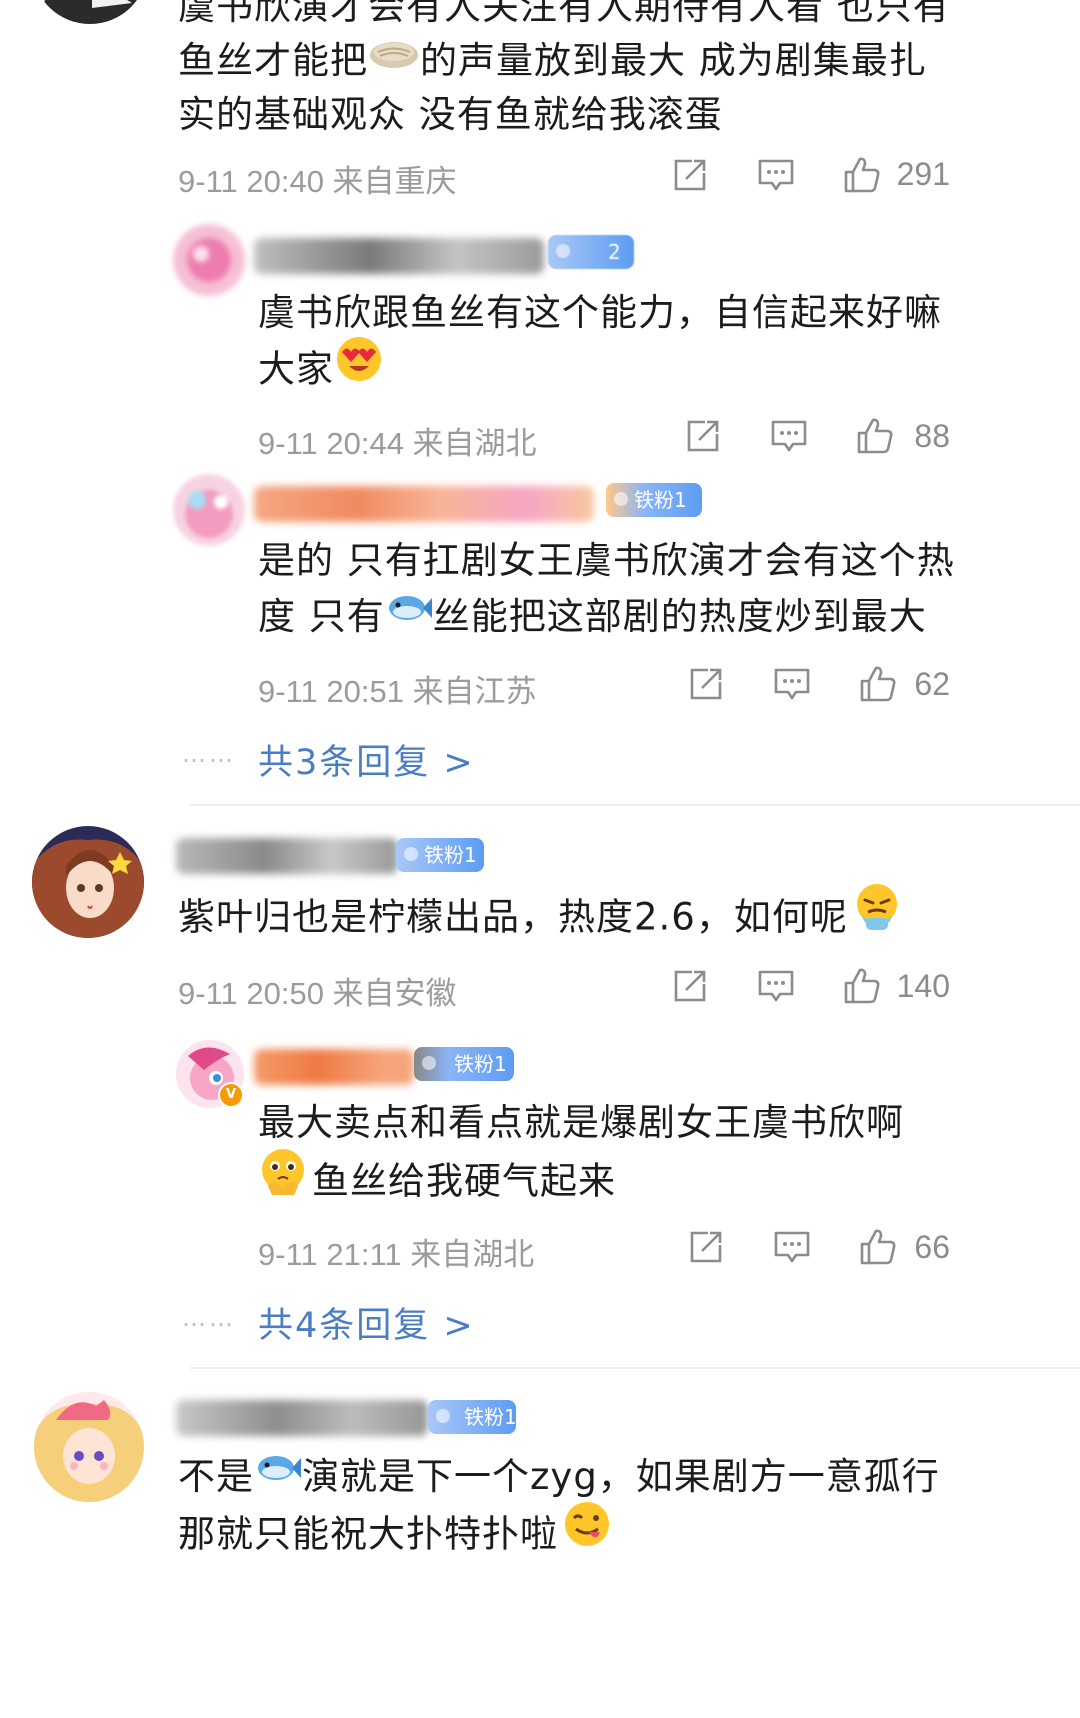  Describe the element at coordinates (296, 369) in the screenshot. I see `comment-text-segment: 大家` at that location.